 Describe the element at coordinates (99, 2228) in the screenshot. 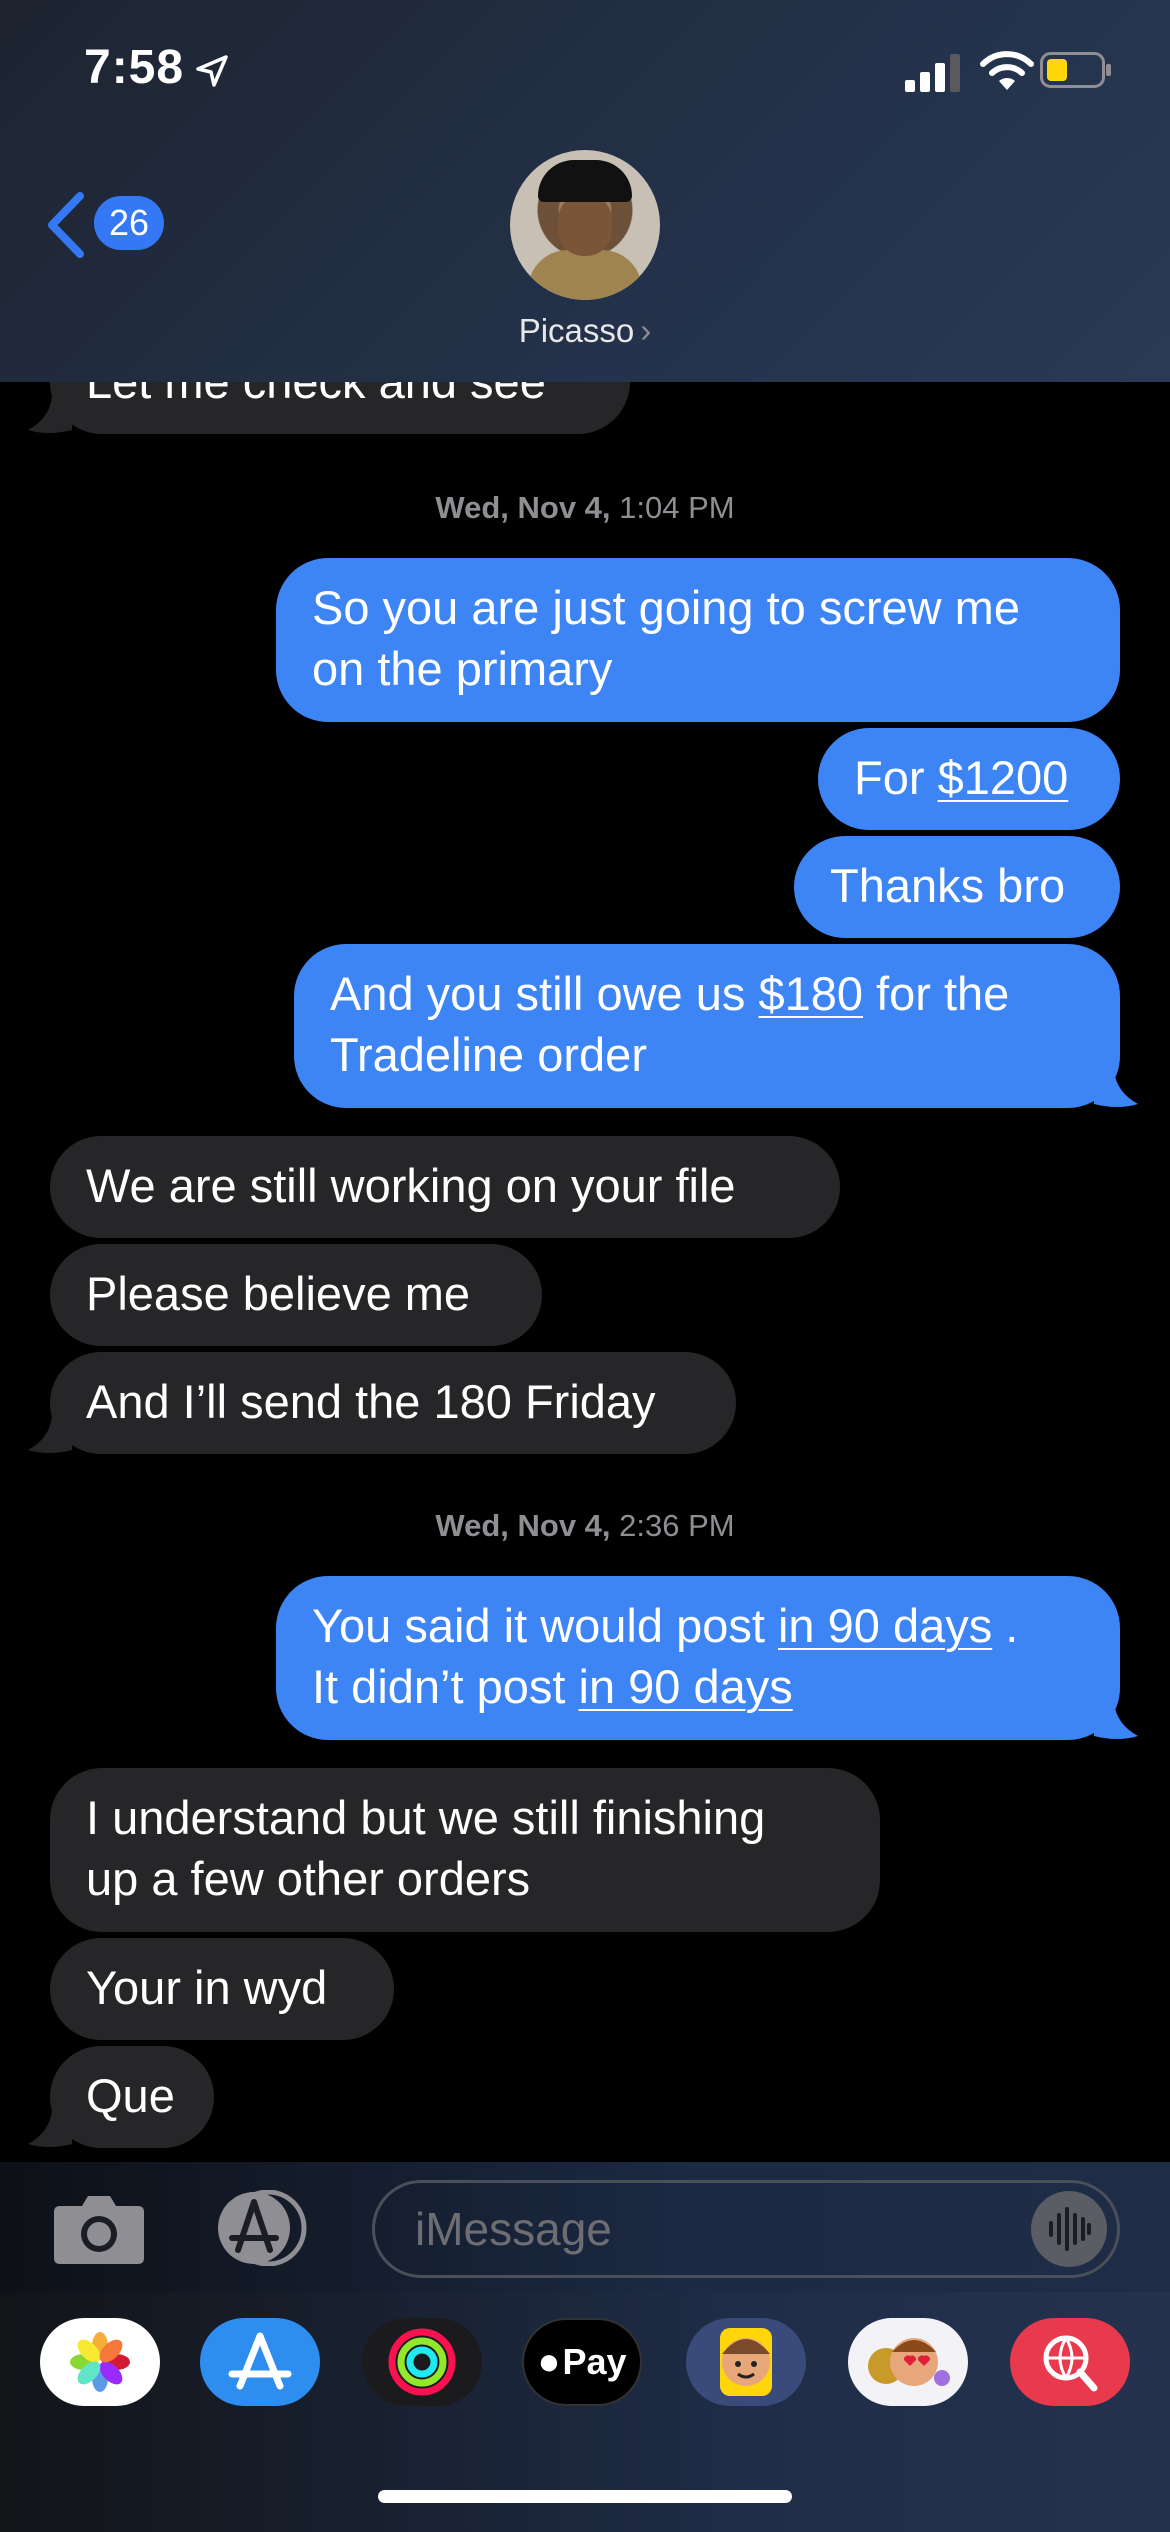

I see `camera-icon` at that location.